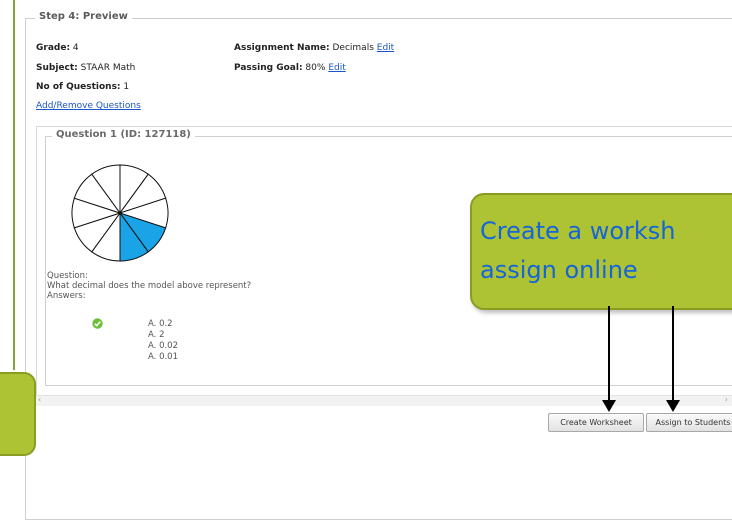 Image resolution: width=732 pixels, height=520 pixels. What do you see at coordinates (18, 414) in the screenshot?
I see `callout-box-secondary` at bounding box center [18, 414].